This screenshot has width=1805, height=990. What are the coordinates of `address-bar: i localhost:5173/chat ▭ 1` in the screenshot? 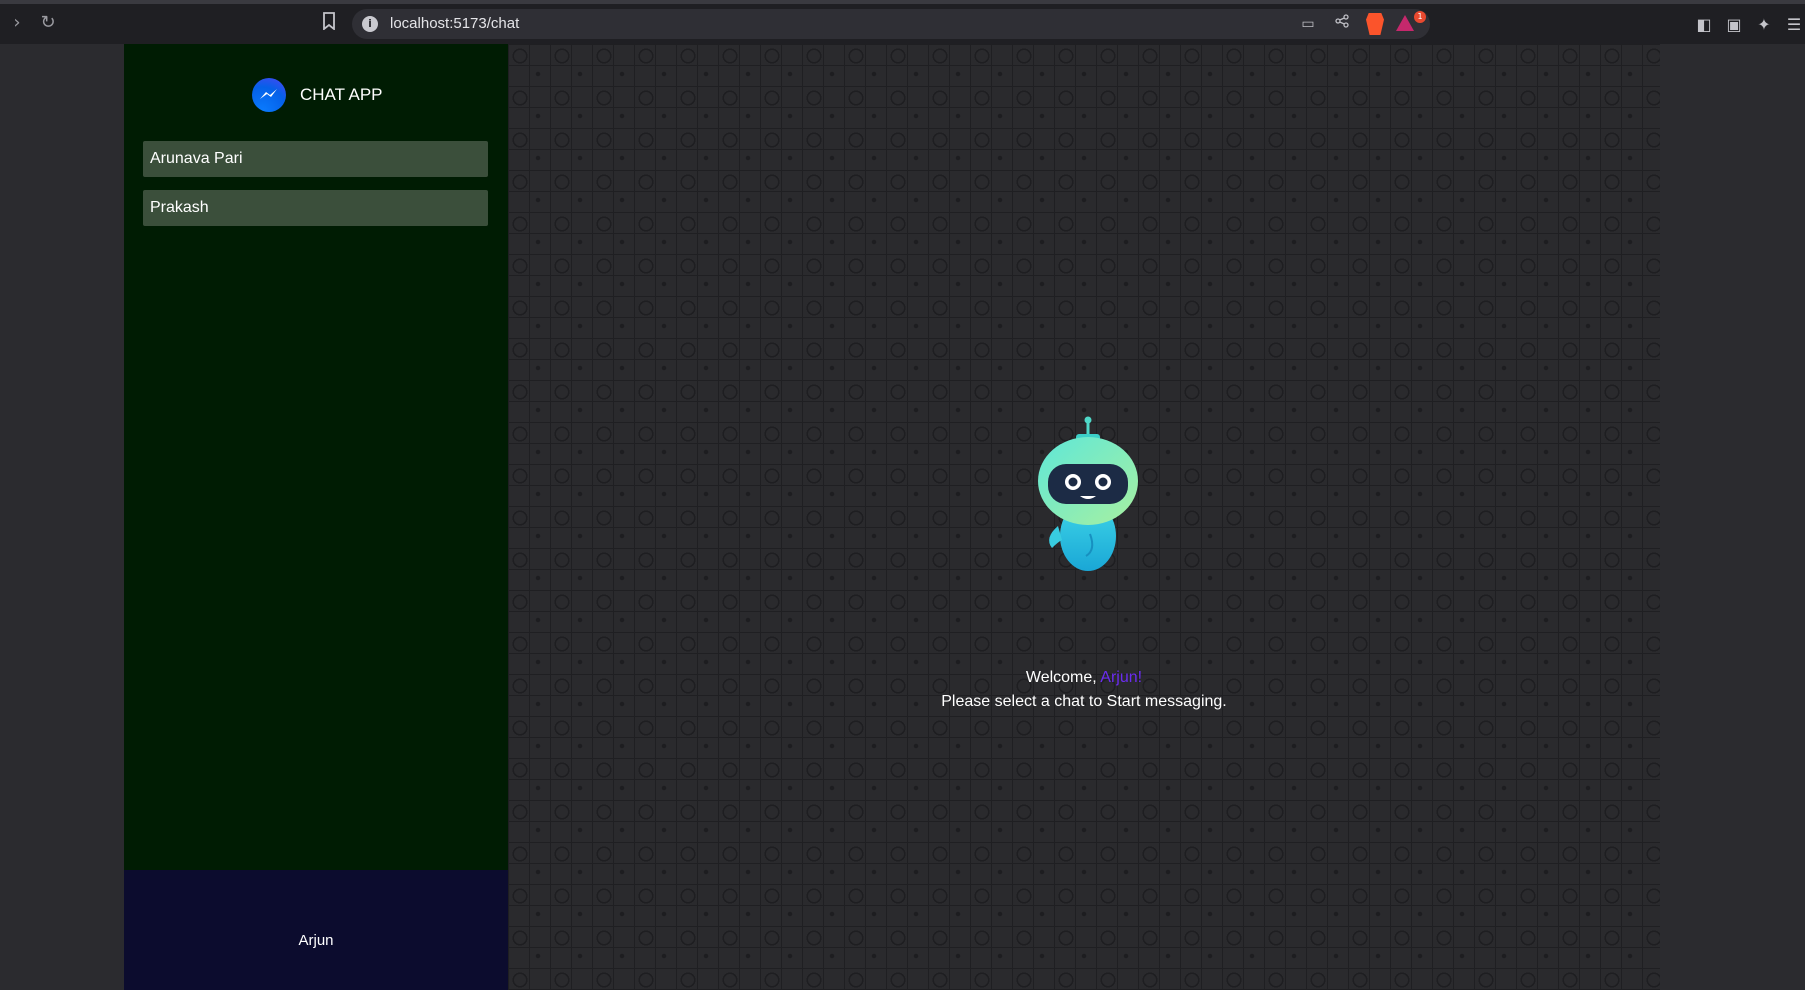 It's located at (891, 24).